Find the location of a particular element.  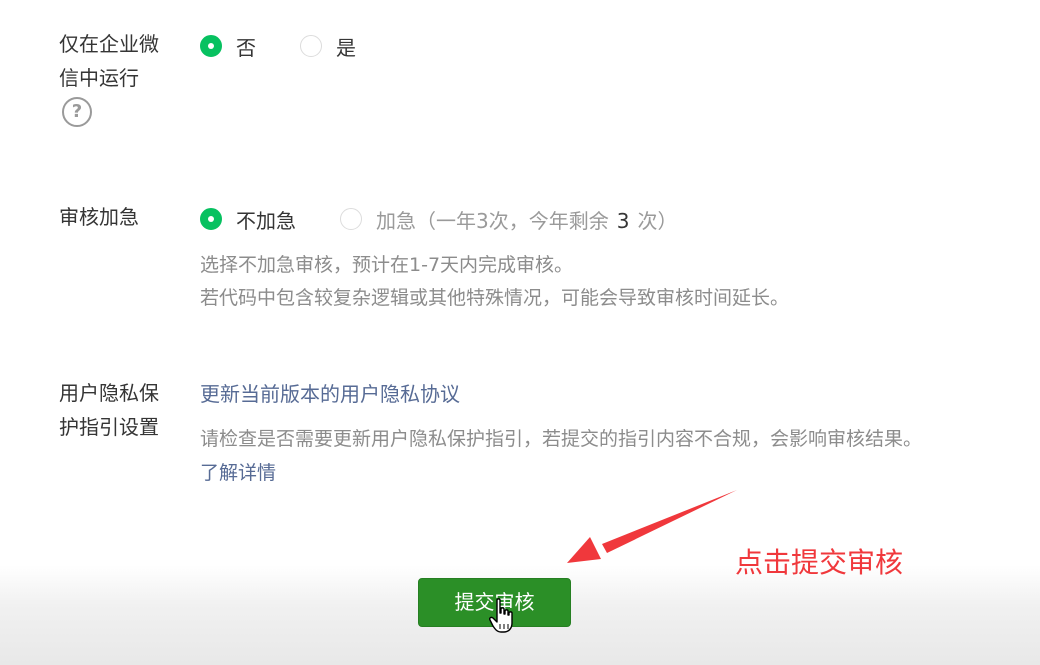

help-icon: ? is located at coordinates (77, 112).